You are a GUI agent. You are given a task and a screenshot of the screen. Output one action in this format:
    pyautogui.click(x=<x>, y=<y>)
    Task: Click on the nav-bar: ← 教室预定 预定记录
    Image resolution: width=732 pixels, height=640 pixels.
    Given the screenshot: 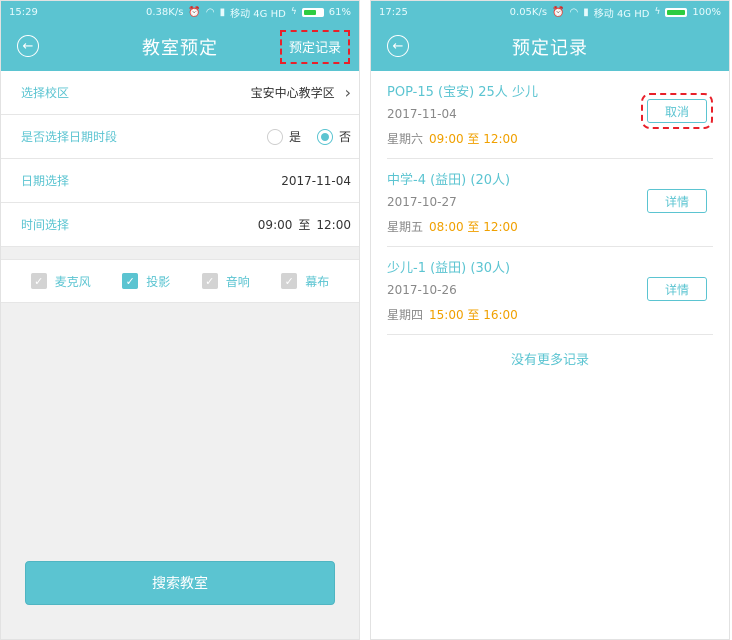 What is the action you would take?
    pyautogui.click(x=180, y=47)
    